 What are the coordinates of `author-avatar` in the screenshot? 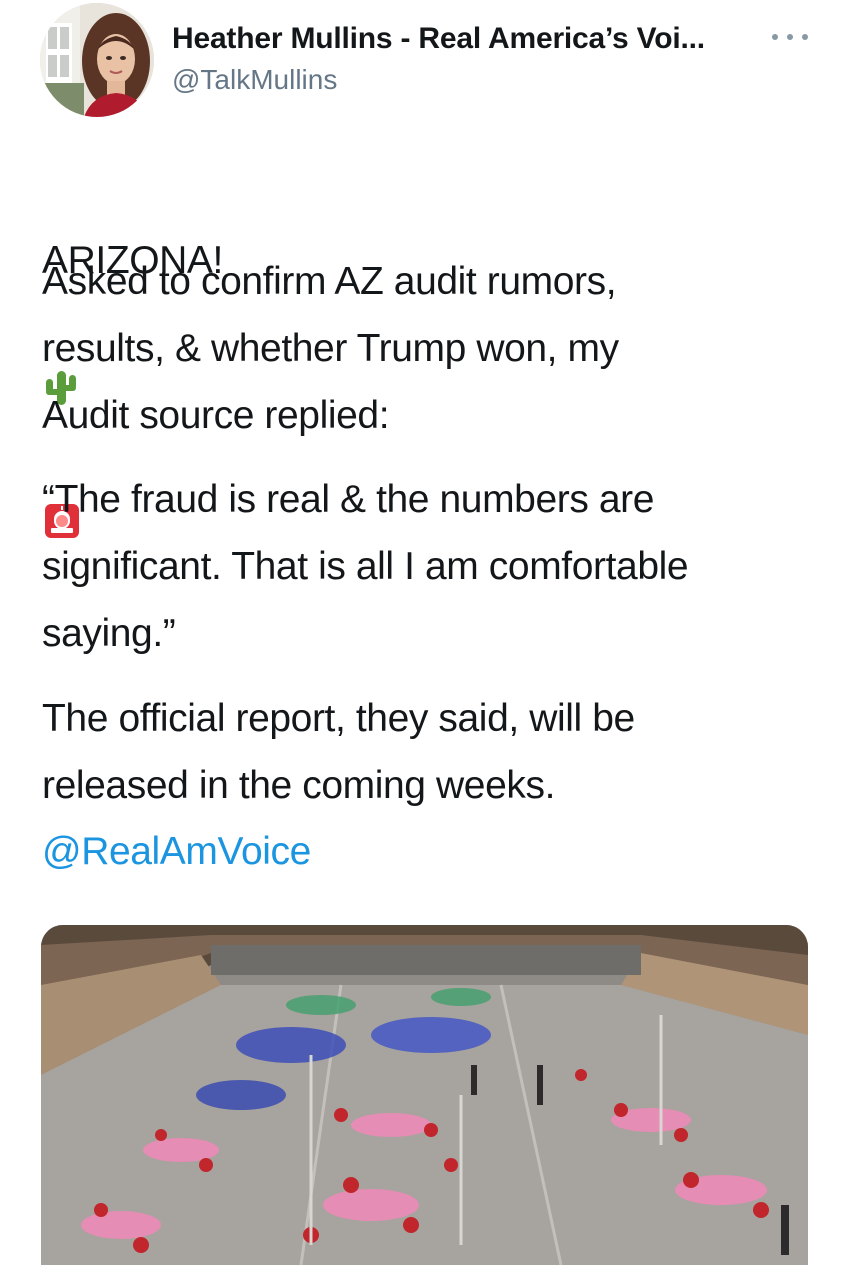 It's located at (97, 60).